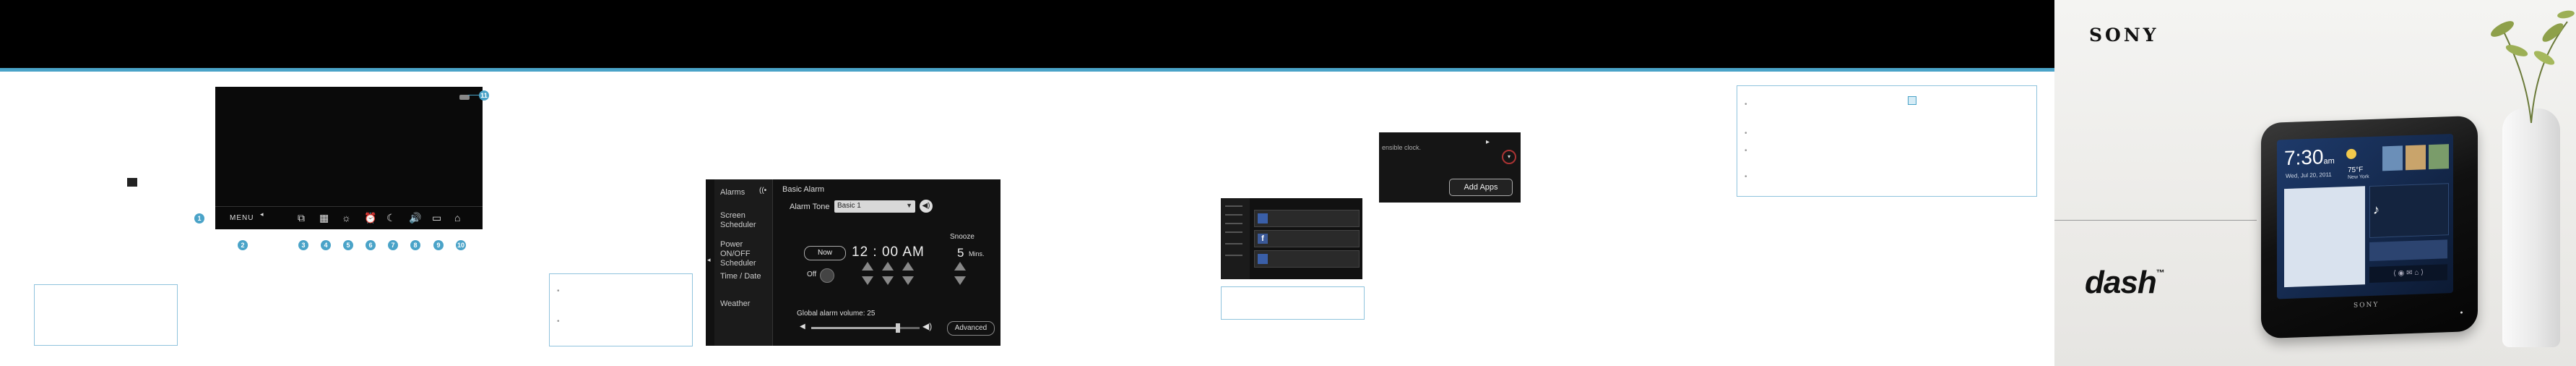 The width and height of the screenshot is (2576, 366). Describe the element at coordinates (303, 245) in the screenshot. I see `callout-badge: 3` at that location.